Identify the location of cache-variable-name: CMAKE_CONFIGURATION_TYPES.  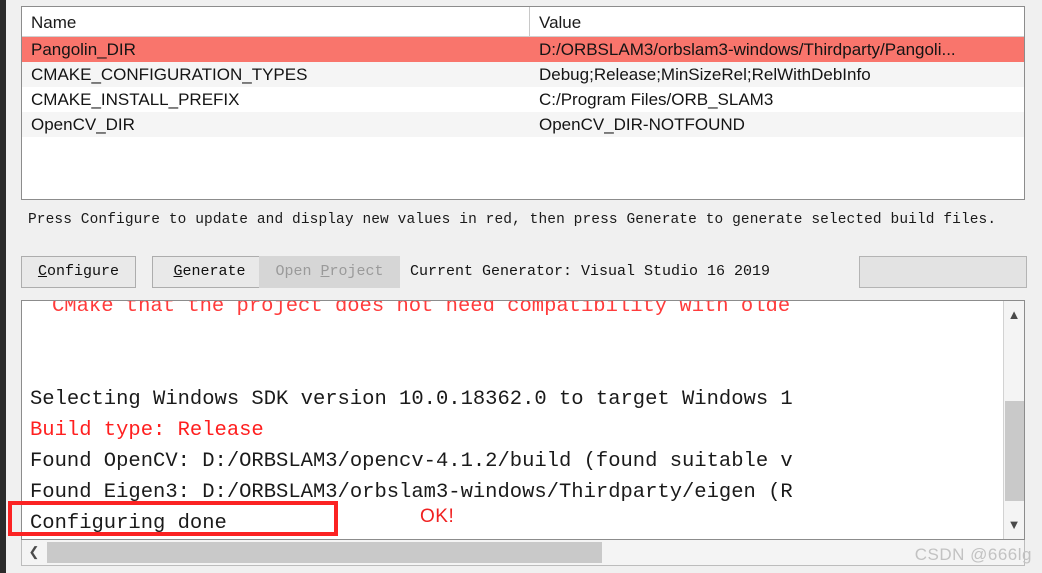
(169, 74).